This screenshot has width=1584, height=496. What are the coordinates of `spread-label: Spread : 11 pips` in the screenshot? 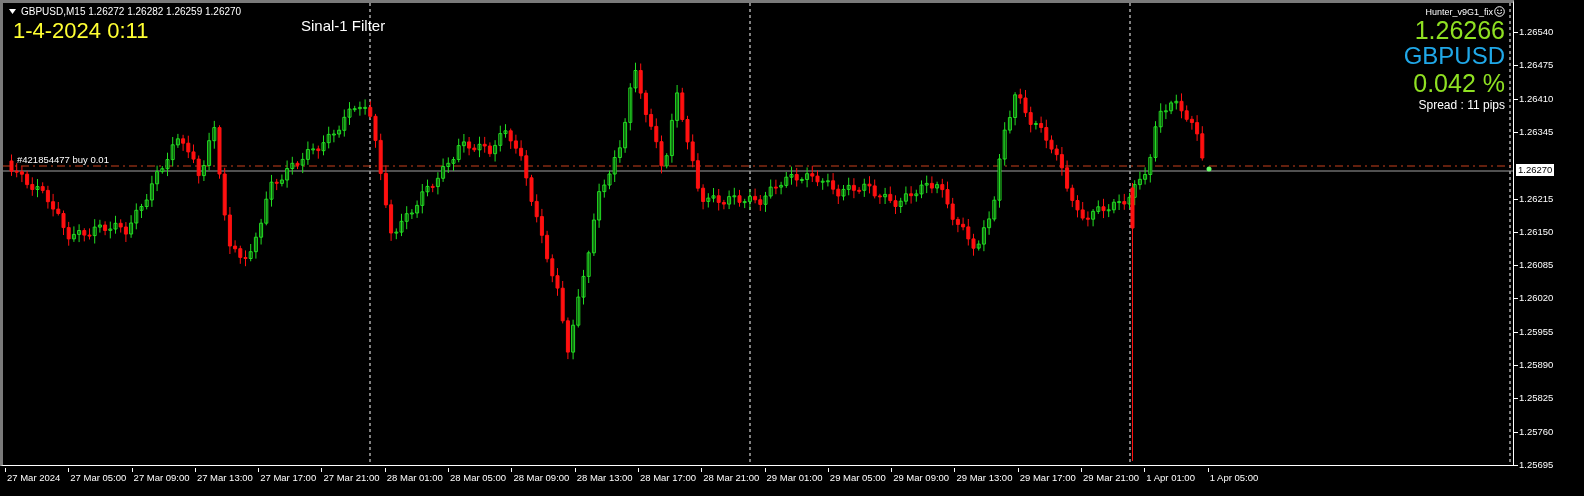 It's located at (1461, 105).